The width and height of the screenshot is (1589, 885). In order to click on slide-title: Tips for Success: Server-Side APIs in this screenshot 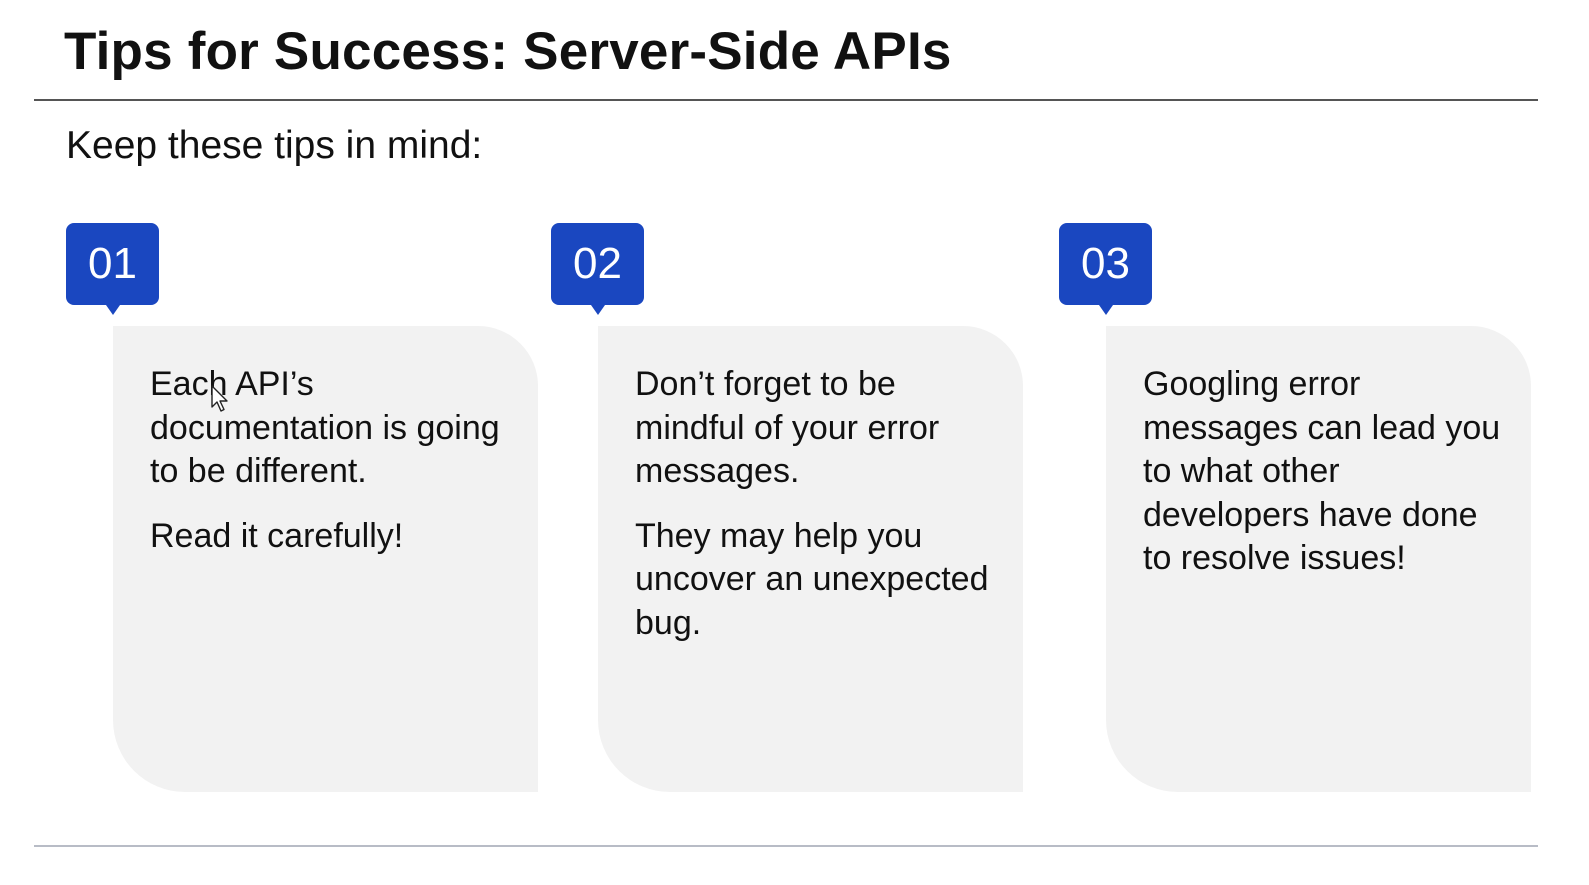, I will do `click(508, 51)`.